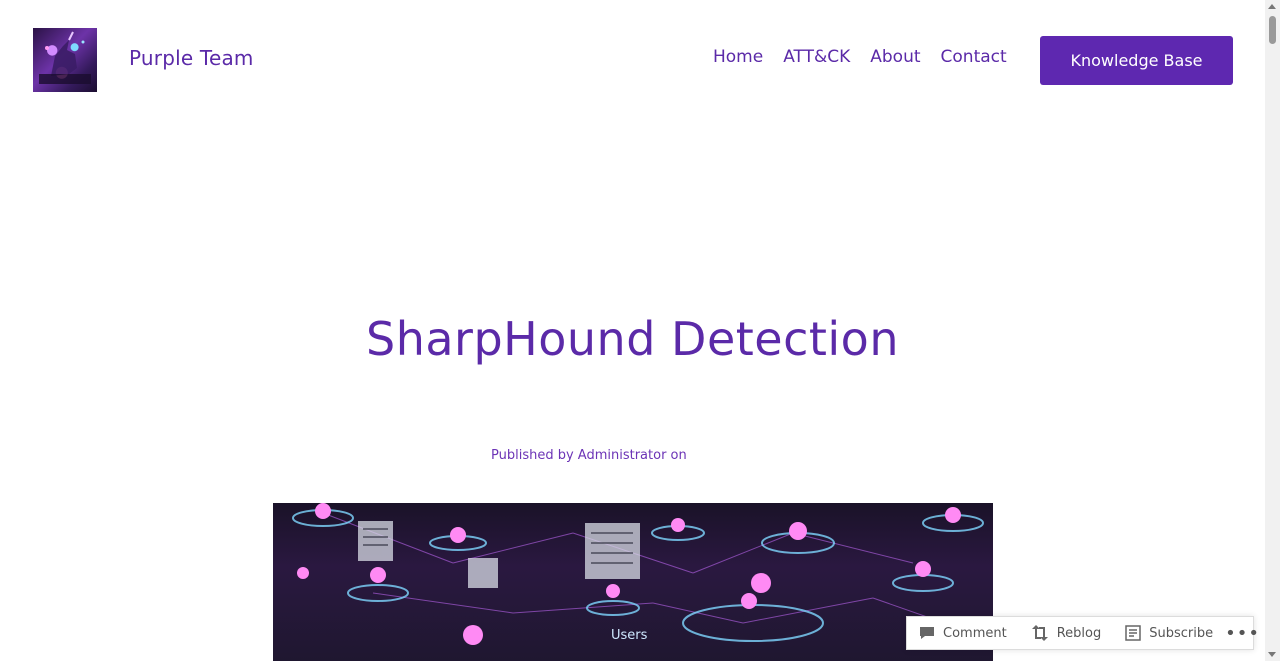 Image resolution: width=1280 pixels, height=661 pixels. I want to click on subscribe-icon, so click(1133, 633).